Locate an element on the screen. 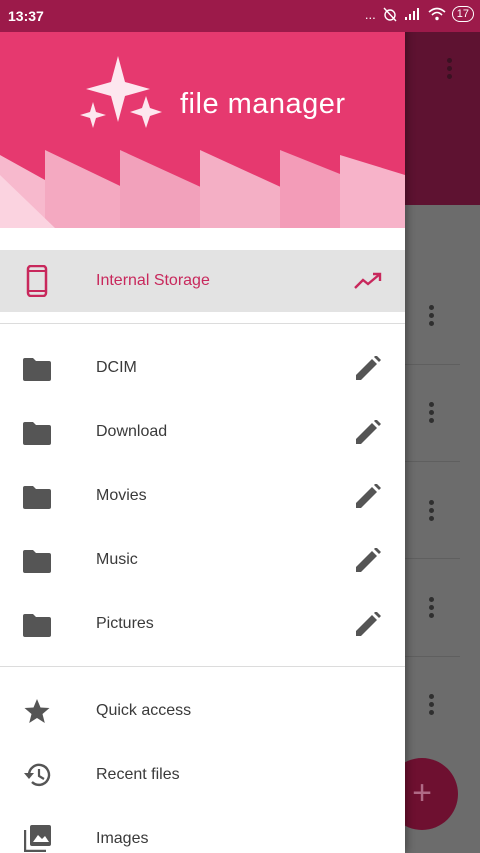 Image resolution: width=480 pixels, height=853 pixels. folder-item-pictures: Pictures is located at coordinates (202, 624).